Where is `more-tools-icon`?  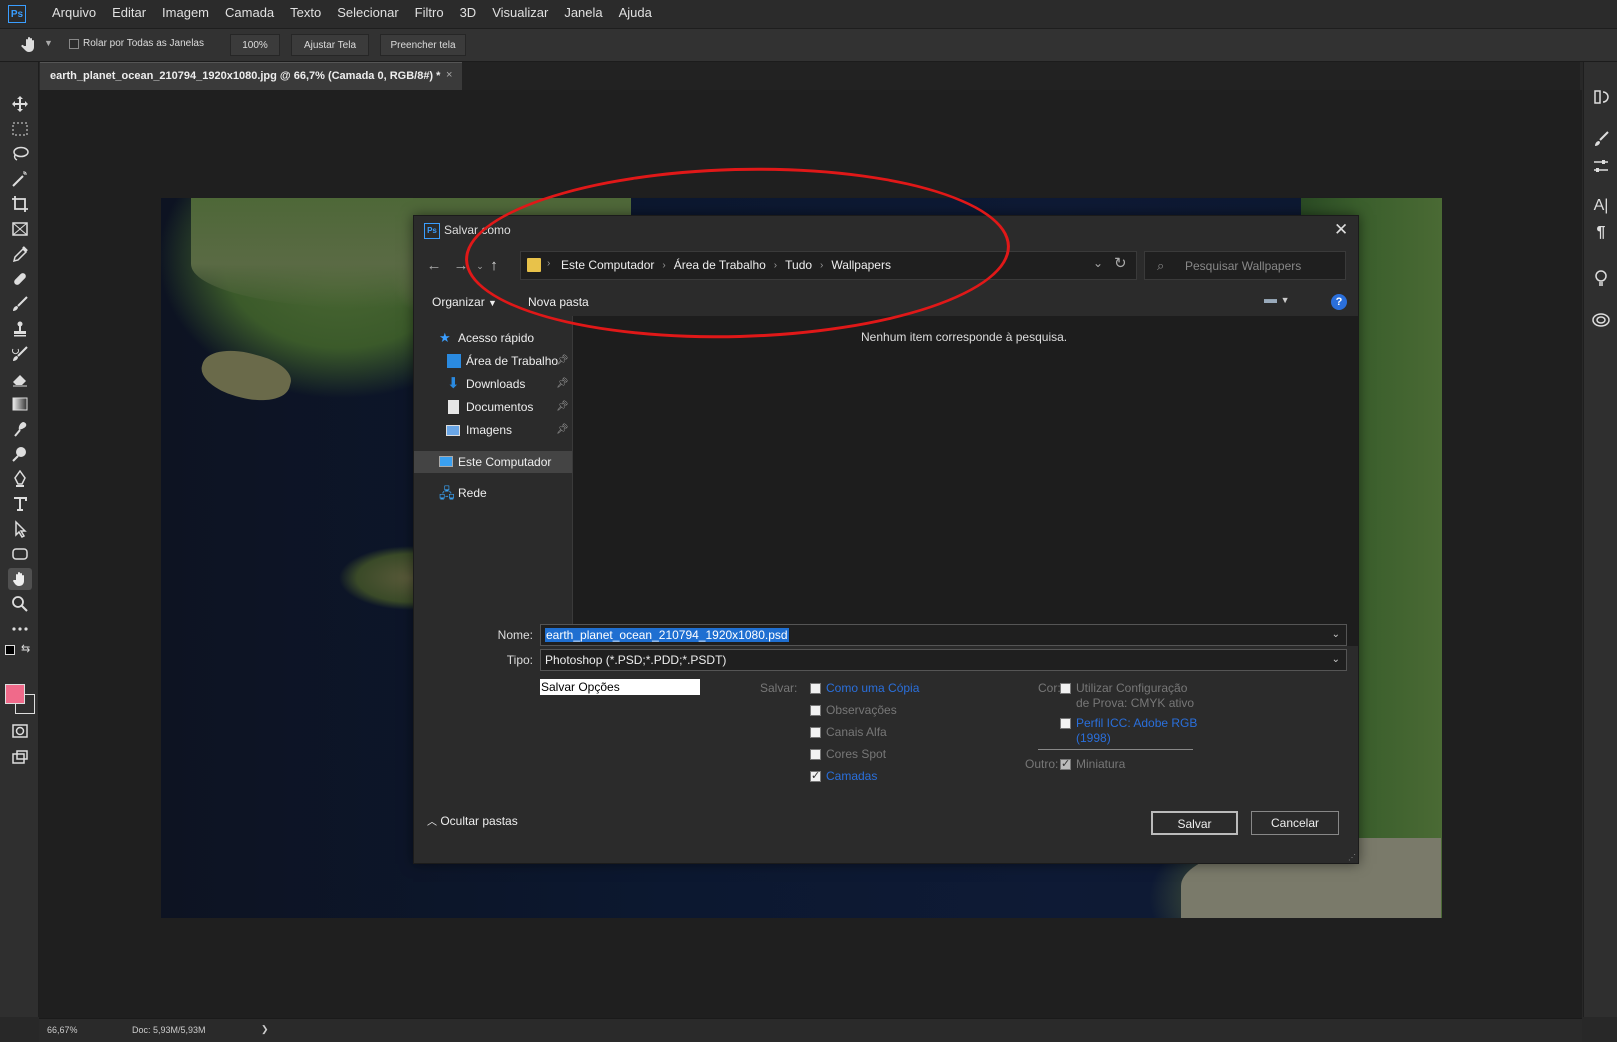 more-tools-icon is located at coordinates (20, 629).